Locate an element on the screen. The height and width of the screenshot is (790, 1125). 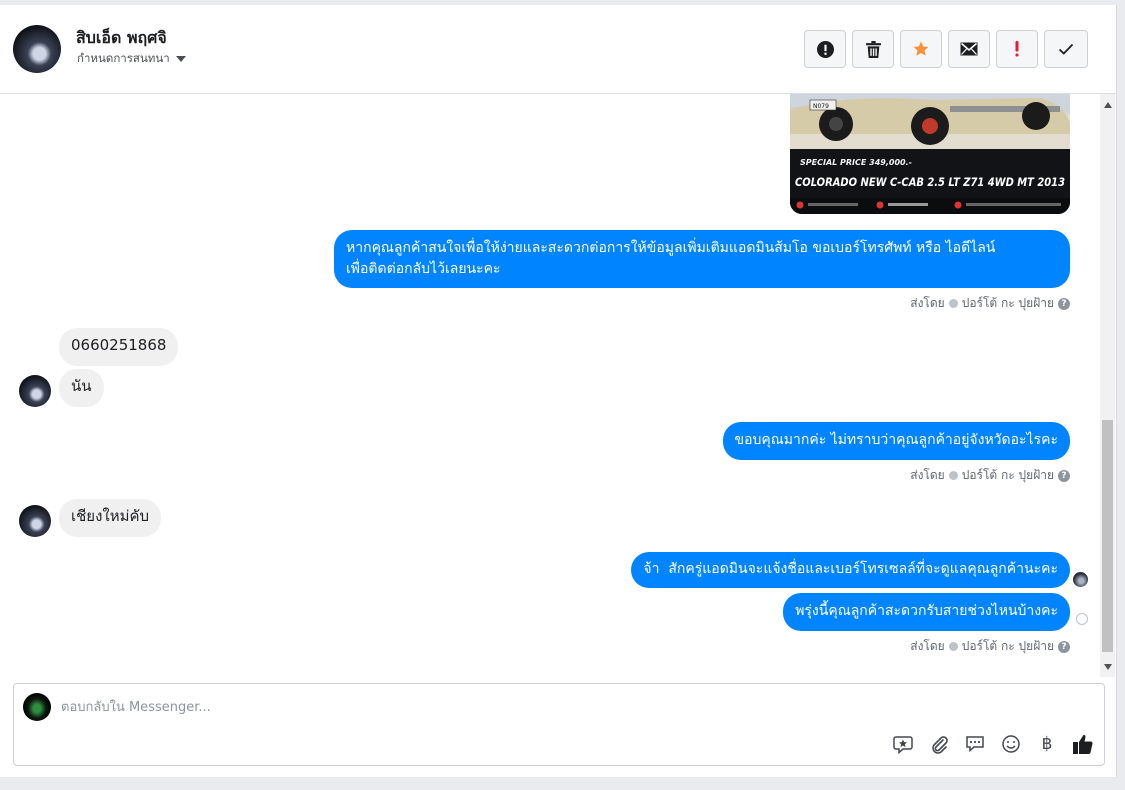
scroll-down-arrow-icon is located at coordinates (1108, 667).